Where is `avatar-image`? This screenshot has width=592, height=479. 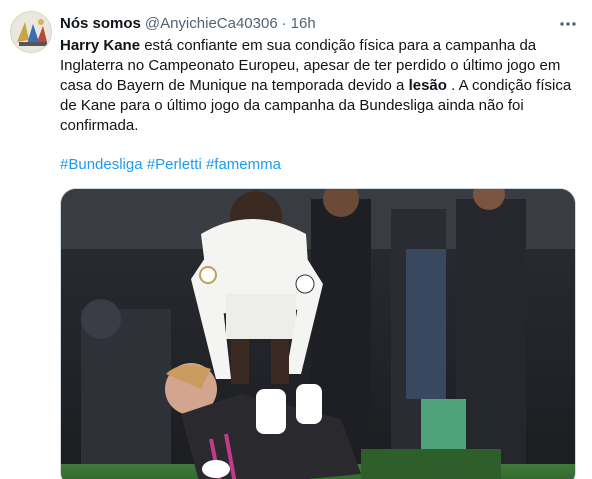 avatar-image is located at coordinates (31, 32).